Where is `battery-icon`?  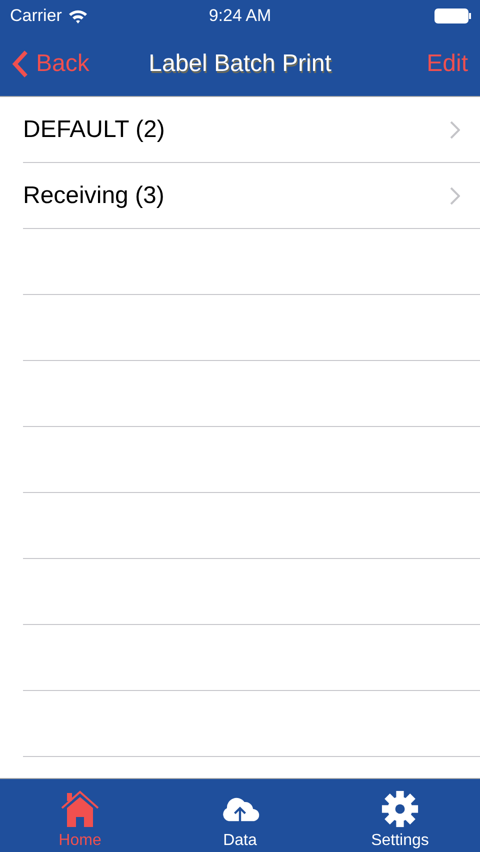
battery-icon is located at coordinates (453, 16).